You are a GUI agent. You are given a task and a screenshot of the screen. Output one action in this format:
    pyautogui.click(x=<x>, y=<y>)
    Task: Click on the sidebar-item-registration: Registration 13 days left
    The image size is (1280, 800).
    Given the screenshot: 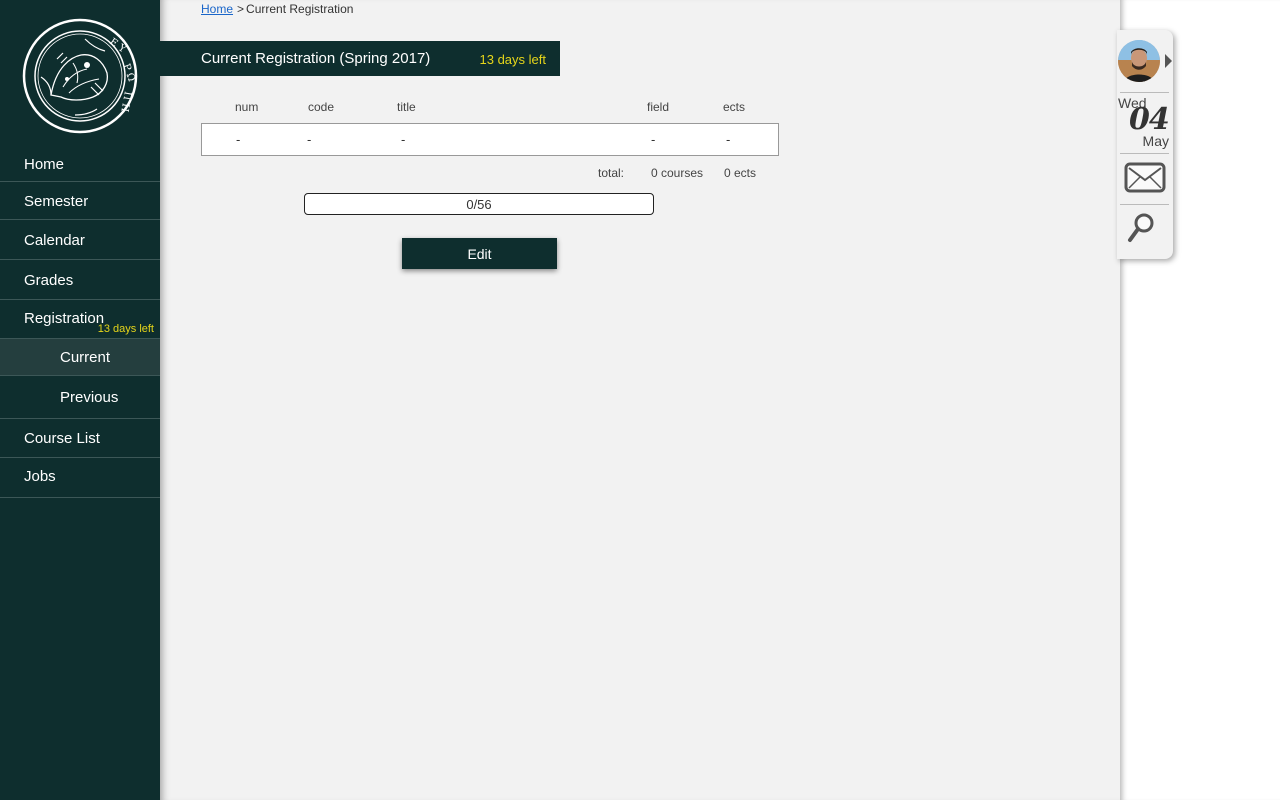 What is the action you would take?
    pyautogui.click(x=80, y=319)
    